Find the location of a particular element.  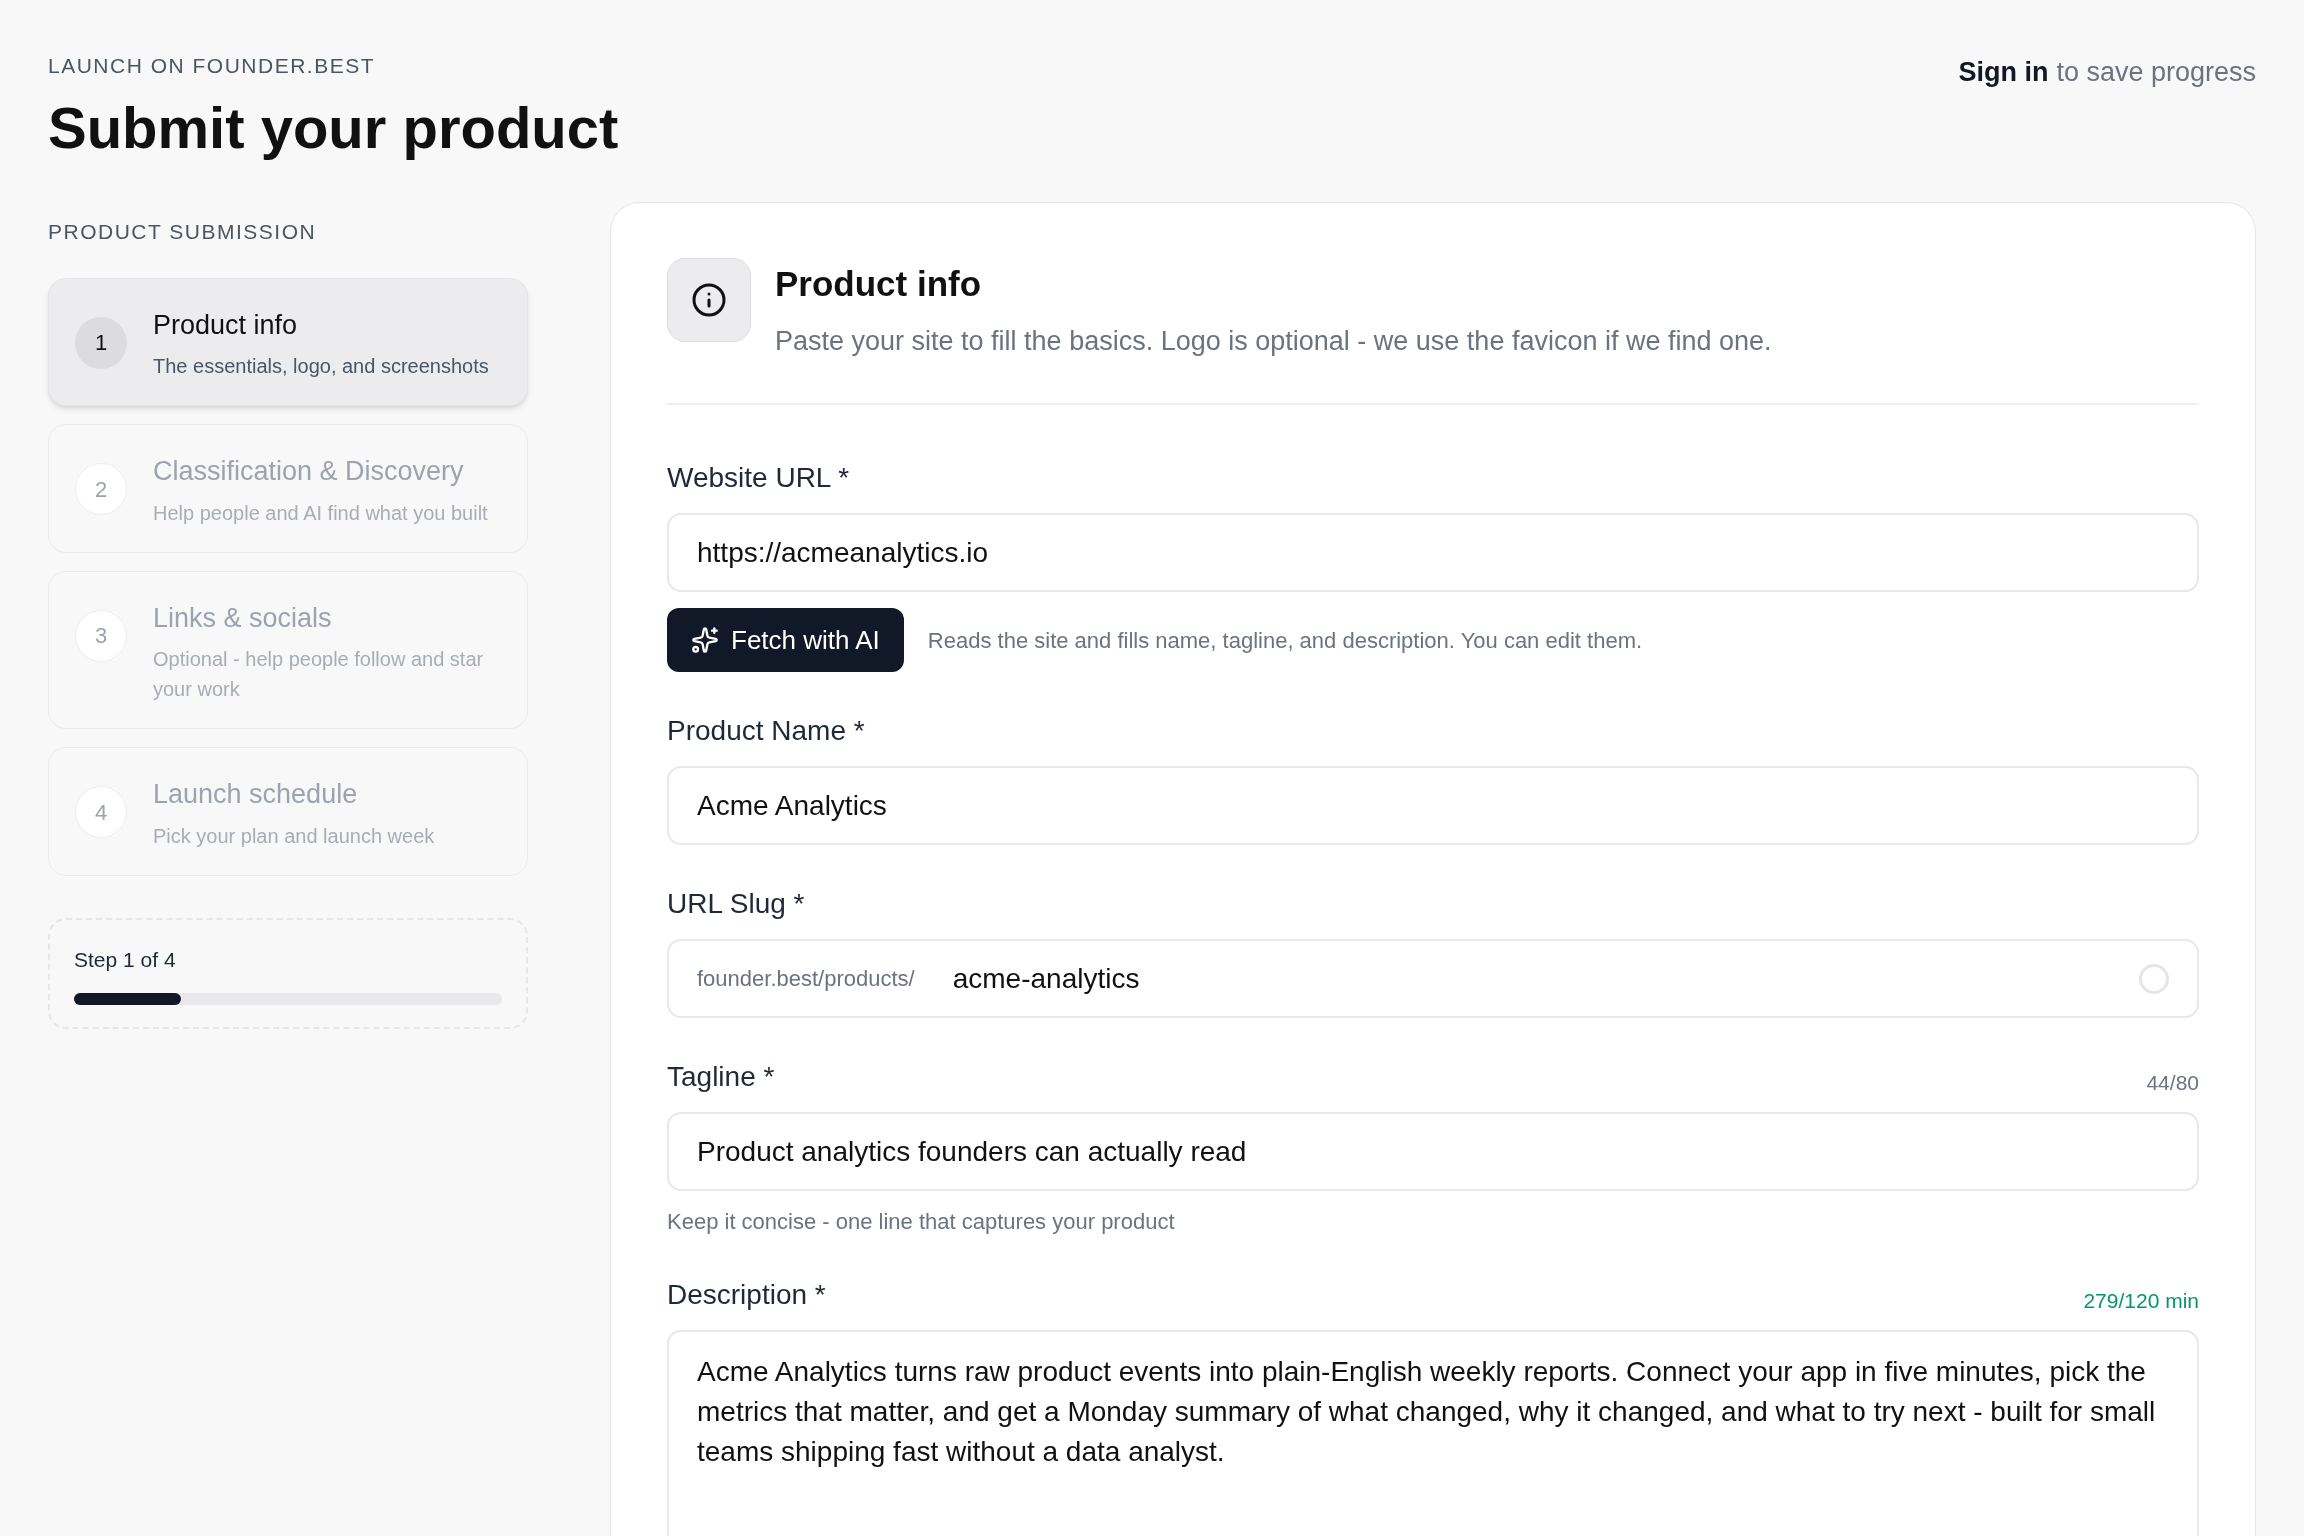

sparkle-icon is located at coordinates (705, 640).